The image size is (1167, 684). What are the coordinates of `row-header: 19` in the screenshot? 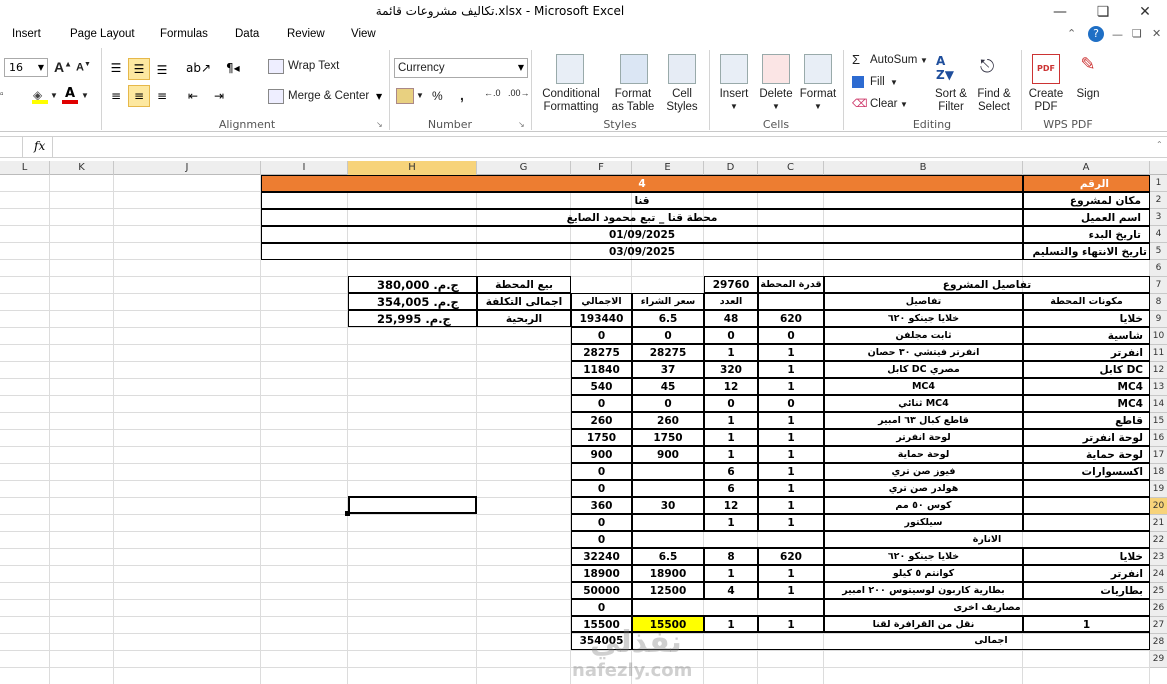 It's located at (1158, 489).